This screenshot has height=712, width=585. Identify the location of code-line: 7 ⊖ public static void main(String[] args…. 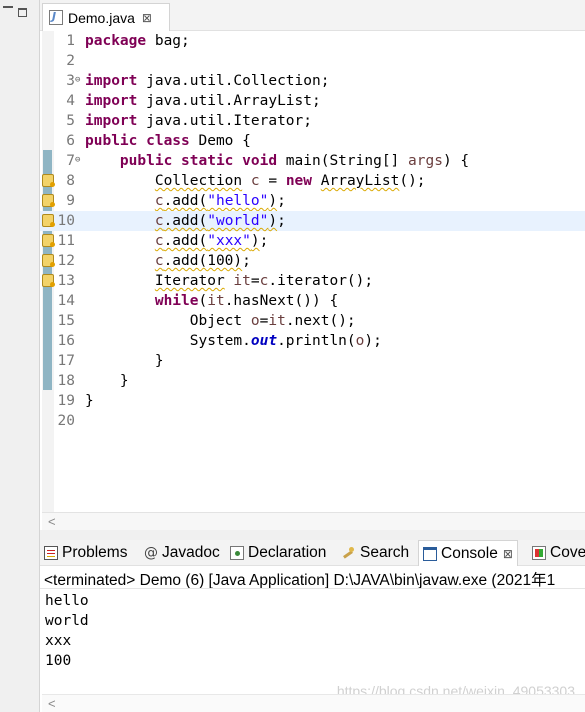
(312, 161).